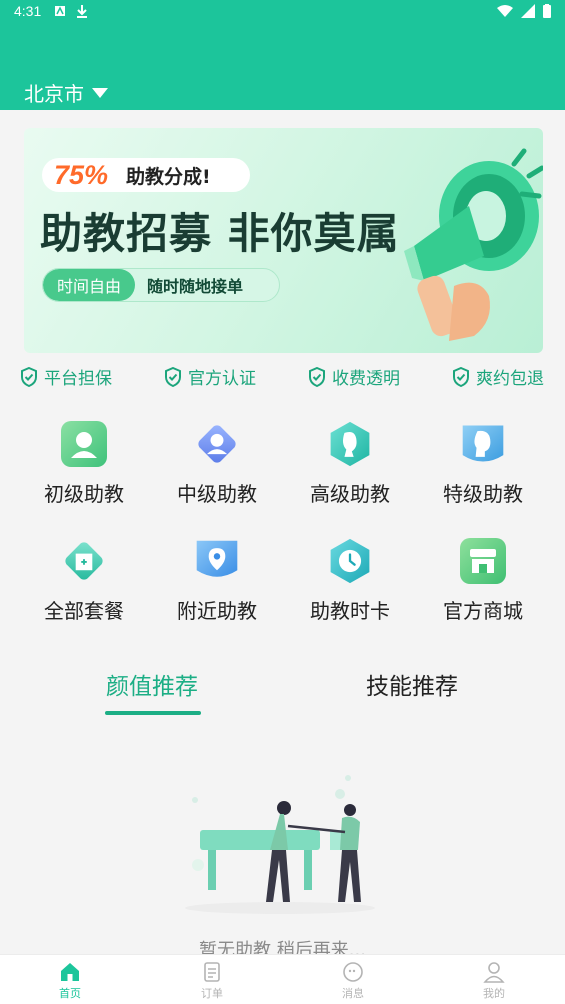 The width and height of the screenshot is (565, 1004). I want to click on face-profile-icon, so click(483, 443).